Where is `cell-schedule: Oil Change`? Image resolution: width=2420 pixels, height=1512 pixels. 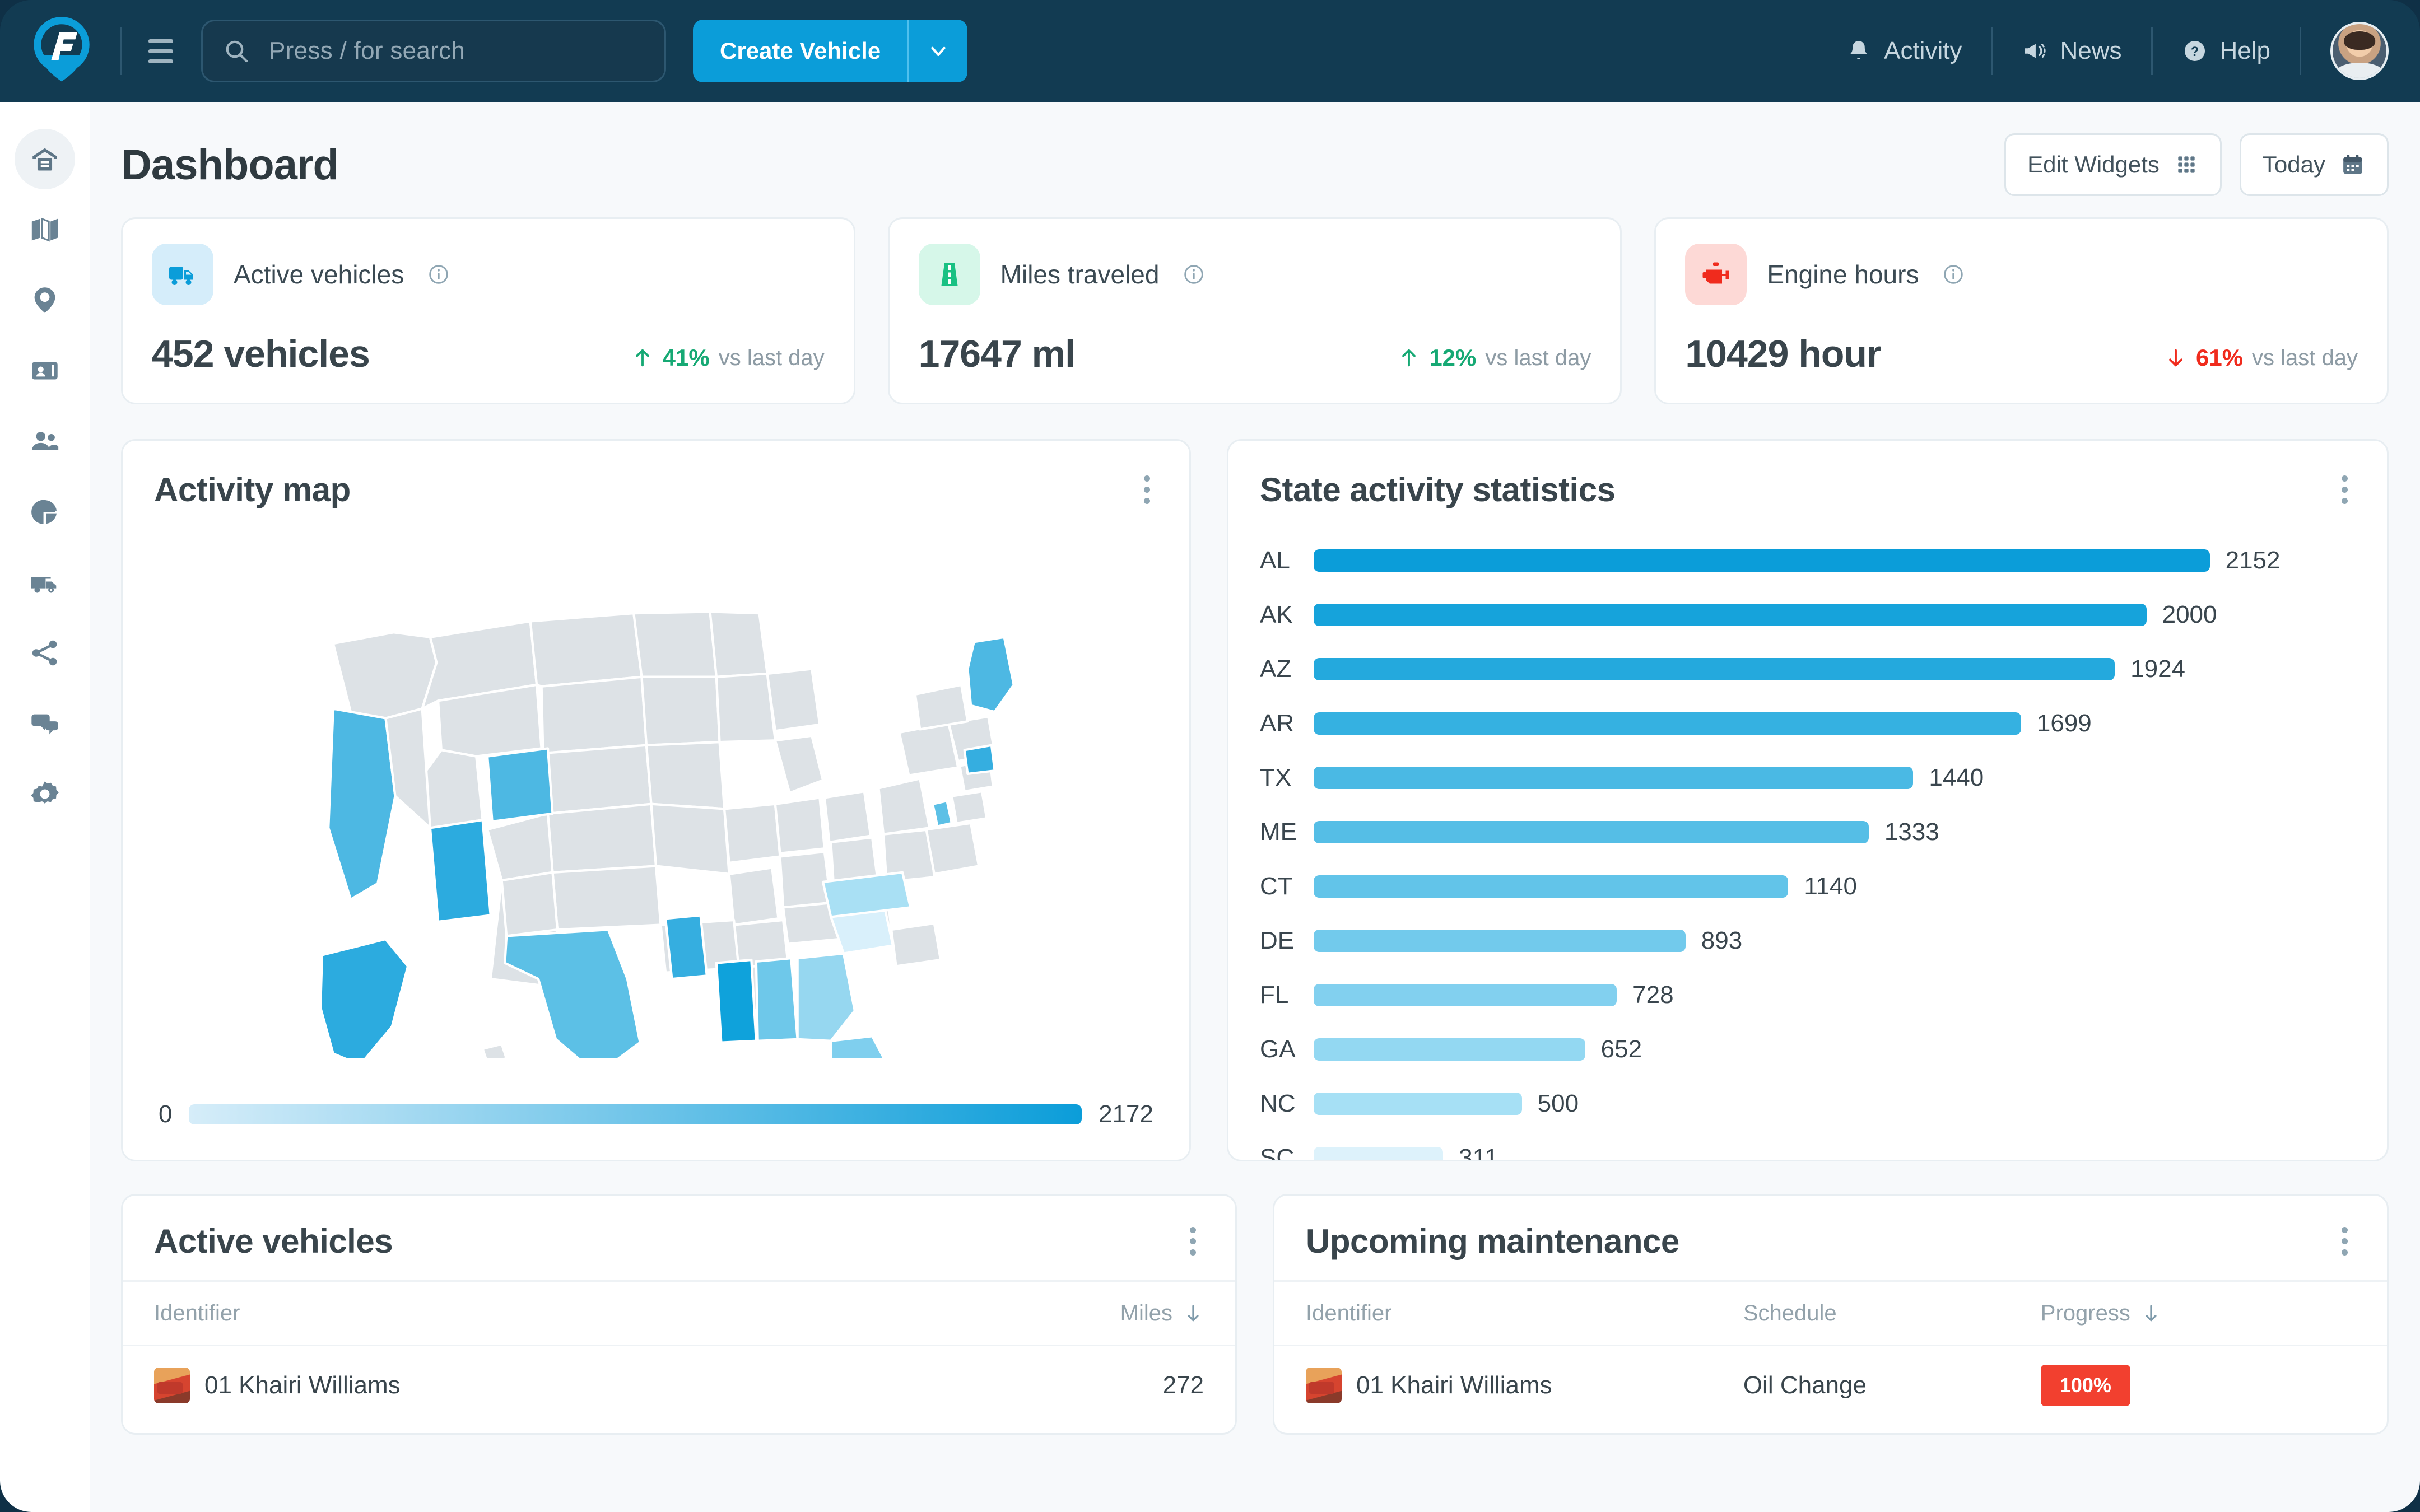
cell-schedule: Oil Change is located at coordinates (1805, 1385).